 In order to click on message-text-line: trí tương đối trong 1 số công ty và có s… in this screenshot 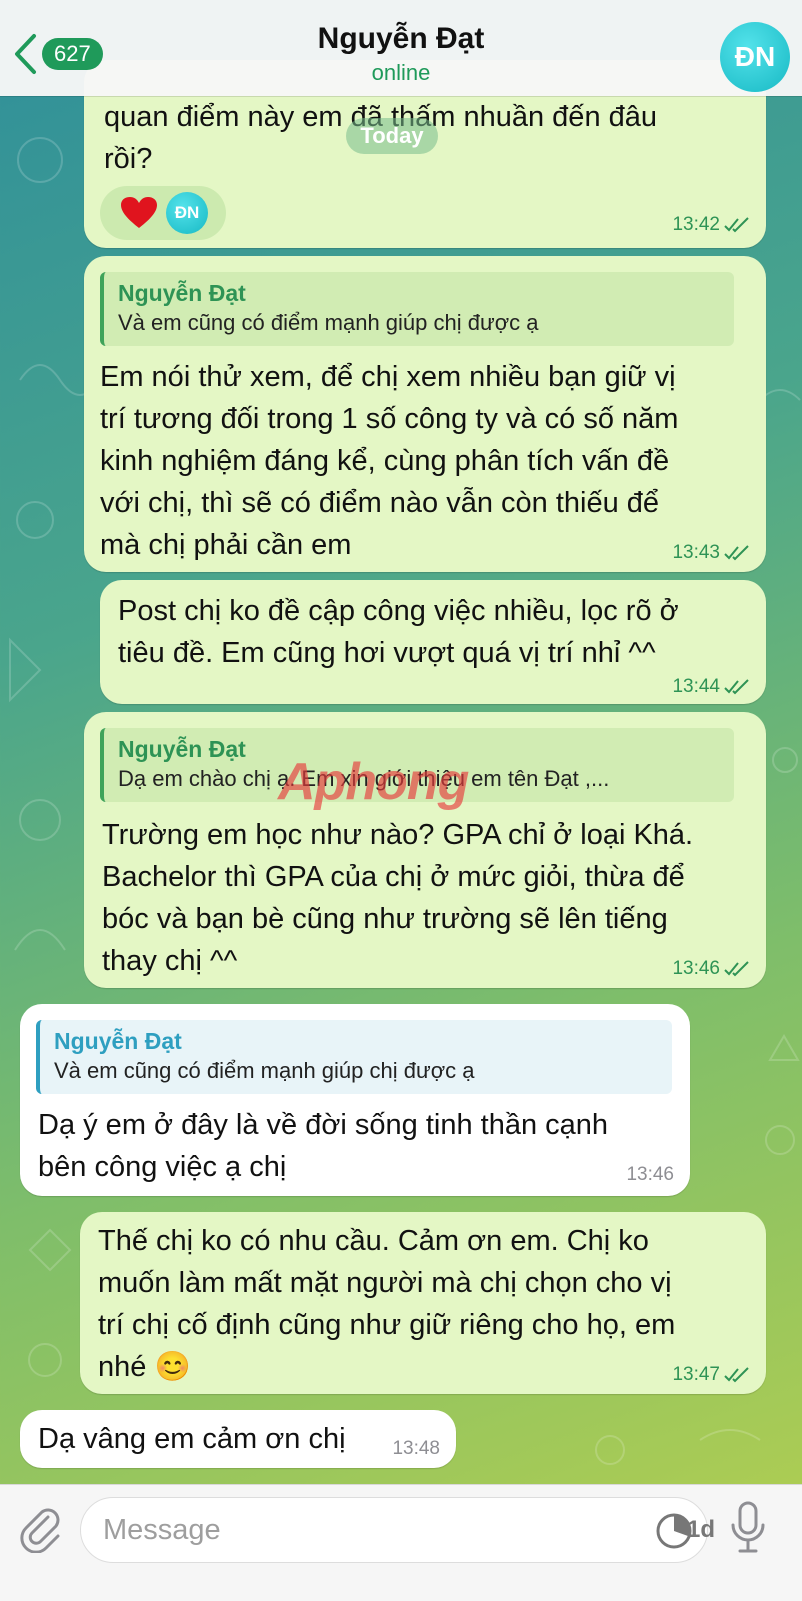, I will do `click(389, 419)`.